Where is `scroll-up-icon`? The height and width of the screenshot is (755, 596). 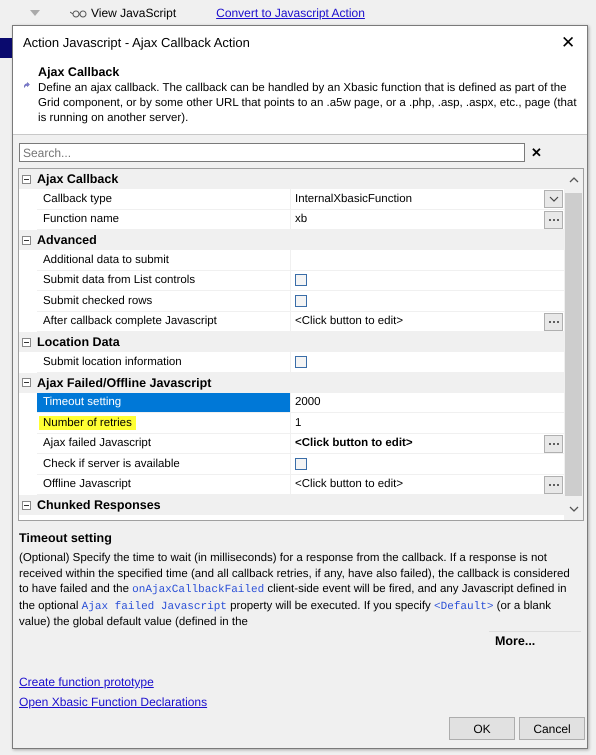 scroll-up-icon is located at coordinates (573, 180).